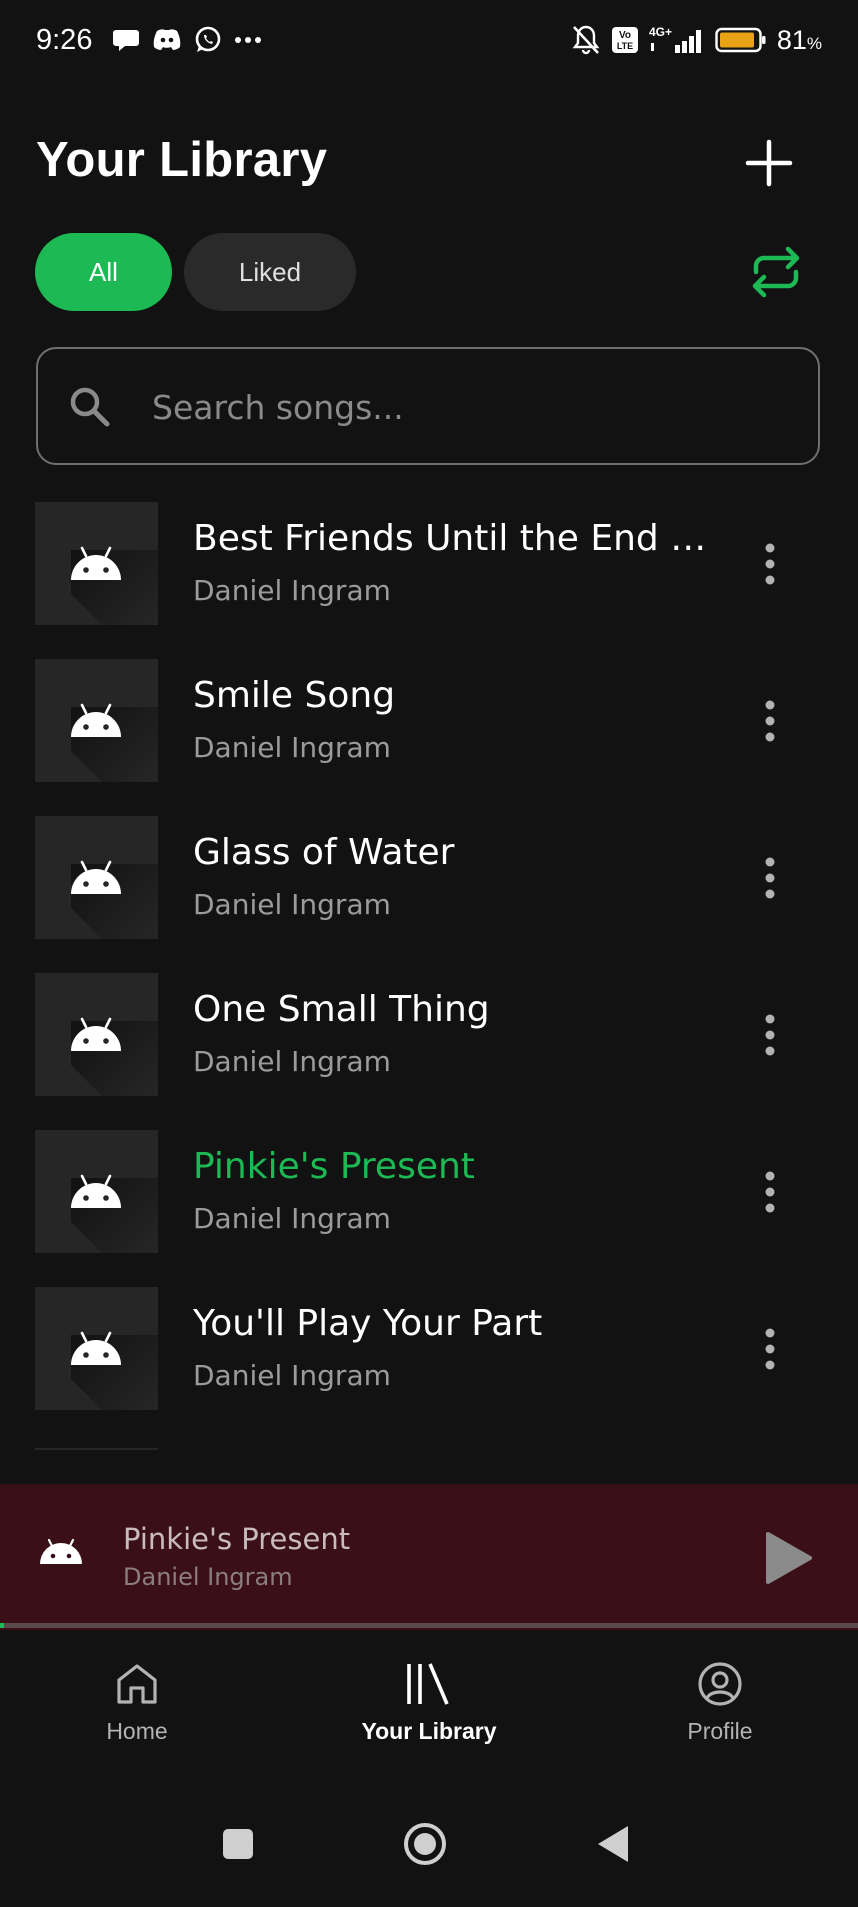  What do you see at coordinates (429, 1051) in the screenshot?
I see `song-row: One Small Thing Daniel Ingram` at bounding box center [429, 1051].